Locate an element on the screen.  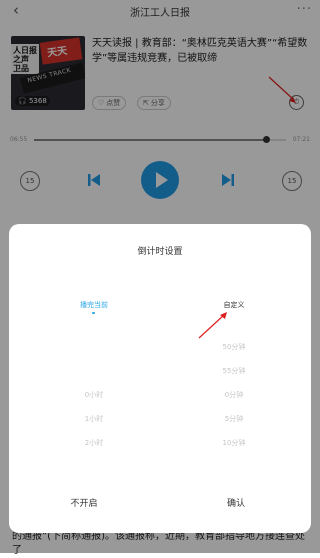
selection-indicator is located at coordinates (93, 313).